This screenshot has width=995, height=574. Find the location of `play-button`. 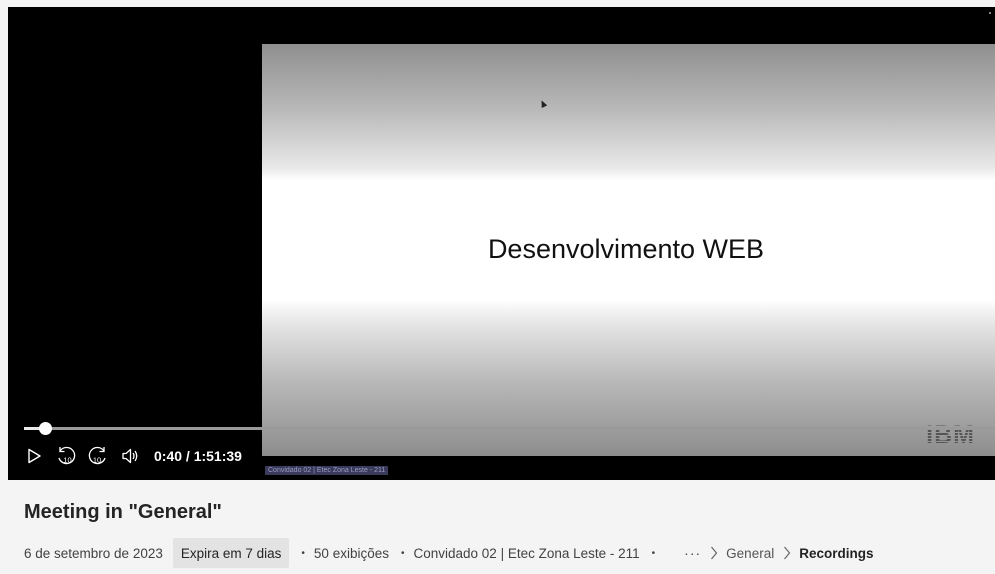

play-button is located at coordinates (34, 456).